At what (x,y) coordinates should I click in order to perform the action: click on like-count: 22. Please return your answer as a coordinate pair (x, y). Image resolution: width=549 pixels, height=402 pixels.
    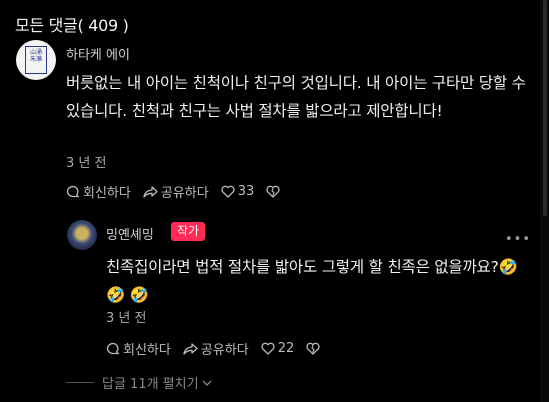
    Looking at the image, I should click on (286, 348).